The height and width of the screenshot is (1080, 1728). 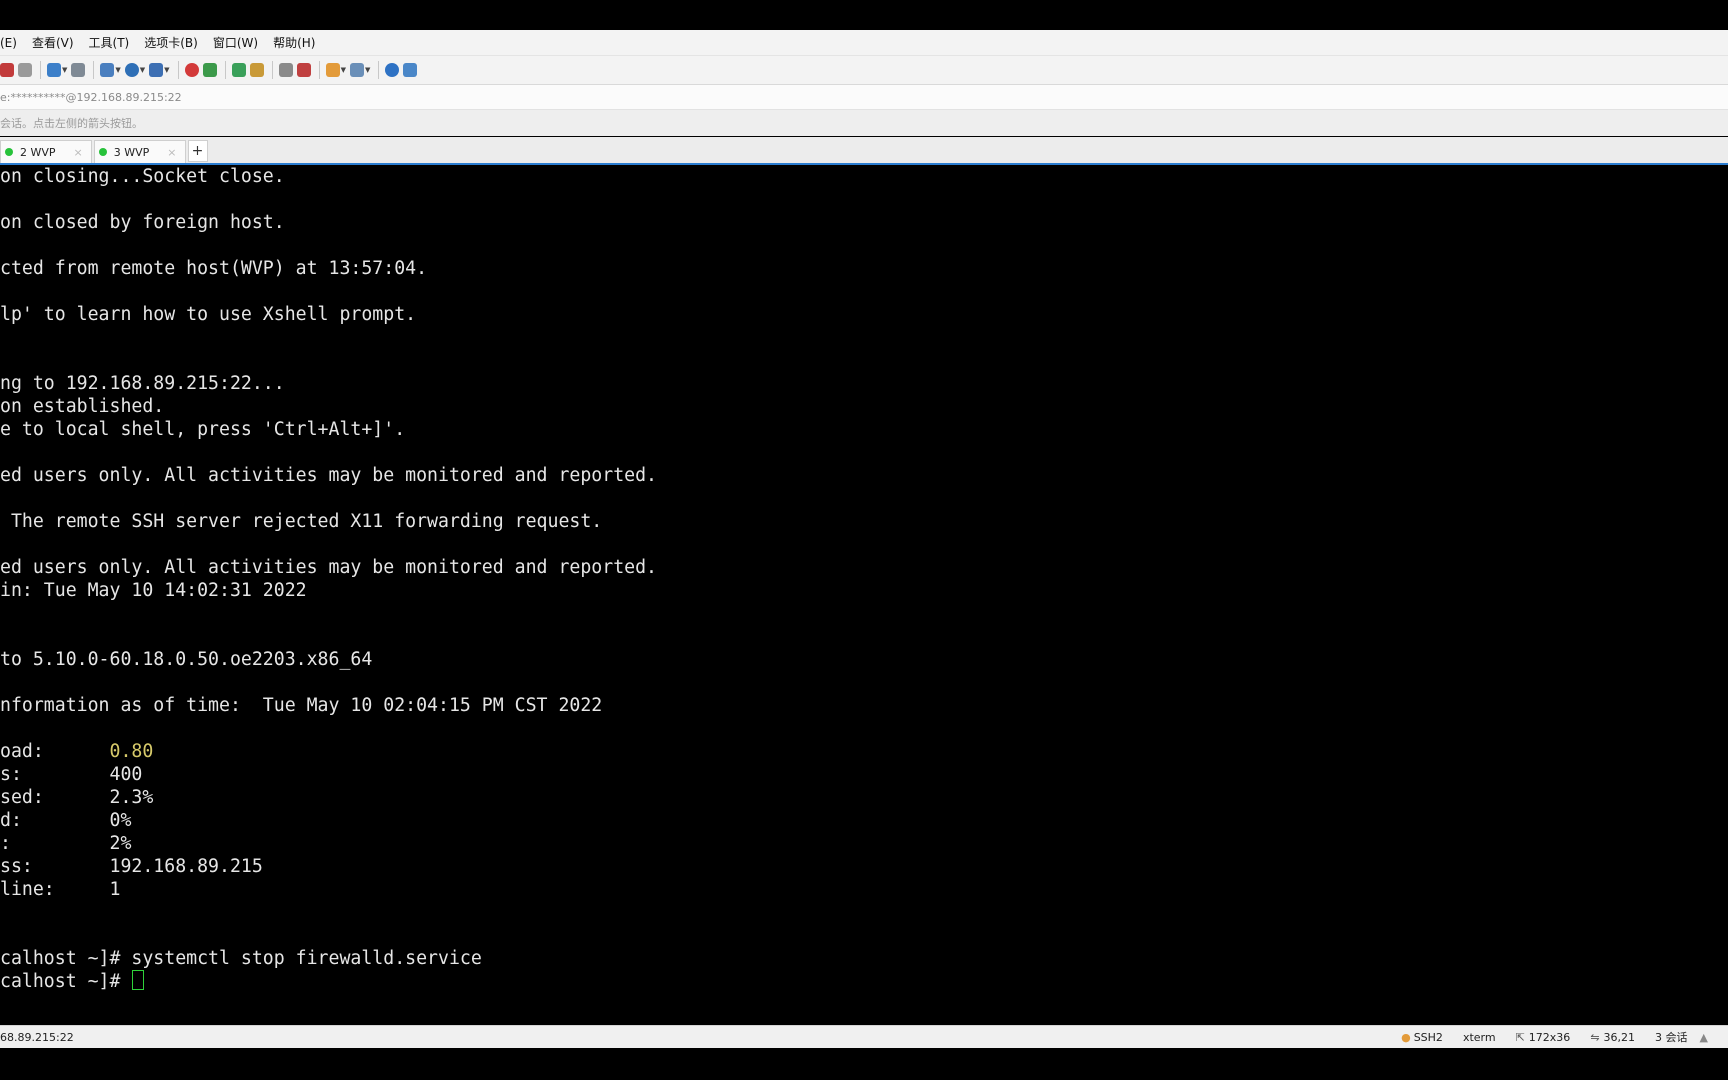 I want to click on status-position: ⇋ 36,21, so click(x=1612, y=1037).